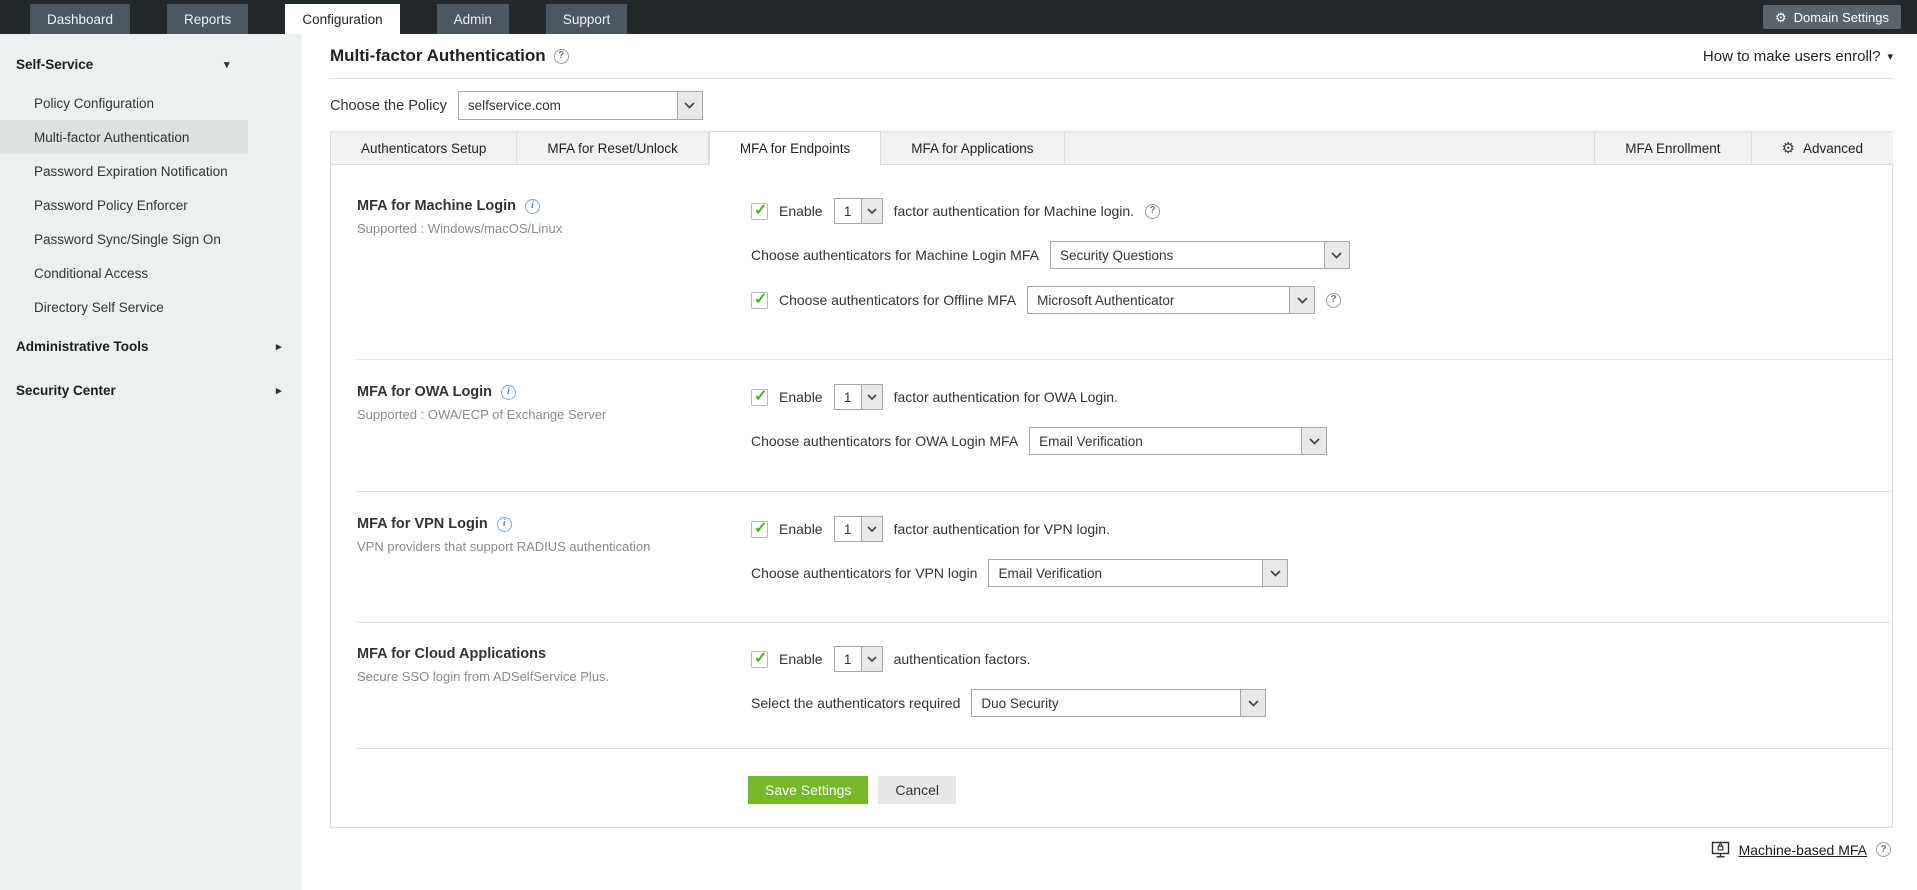 Image resolution: width=1917 pixels, height=890 pixels. What do you see at coordinates (580, 105) in the screenshot?
I see `policy-select: selfservice.com` at bounding box center [580, 105].